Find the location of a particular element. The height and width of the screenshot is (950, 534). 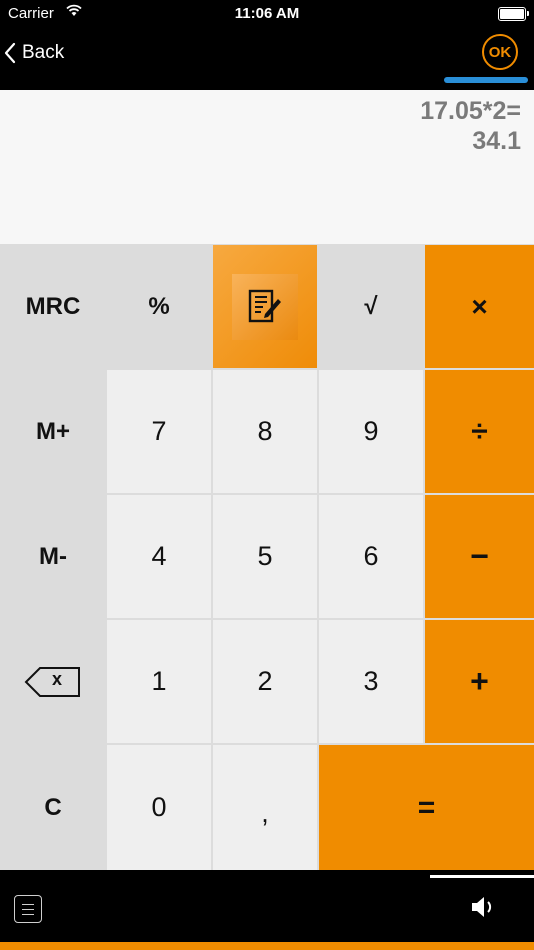

back-button: Back is located at coordinates (34, 53).